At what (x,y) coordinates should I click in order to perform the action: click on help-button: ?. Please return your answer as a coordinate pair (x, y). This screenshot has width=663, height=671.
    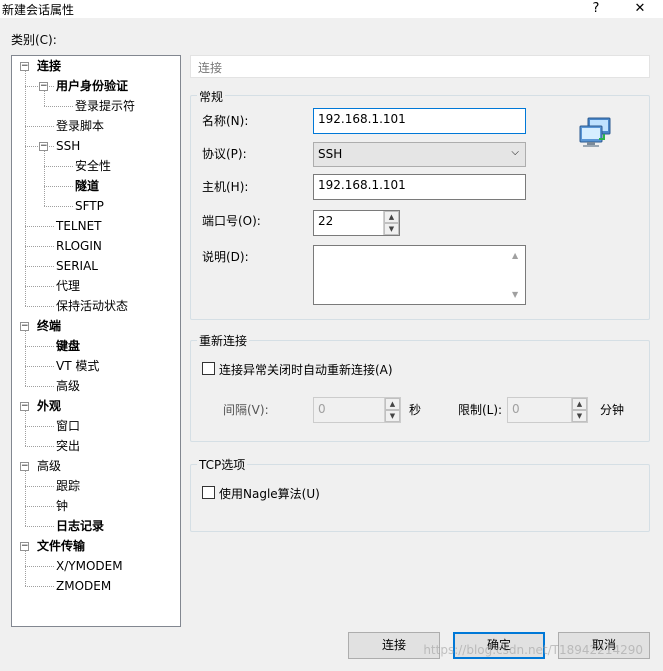
    Looking at the image, I should click on (596, 9).